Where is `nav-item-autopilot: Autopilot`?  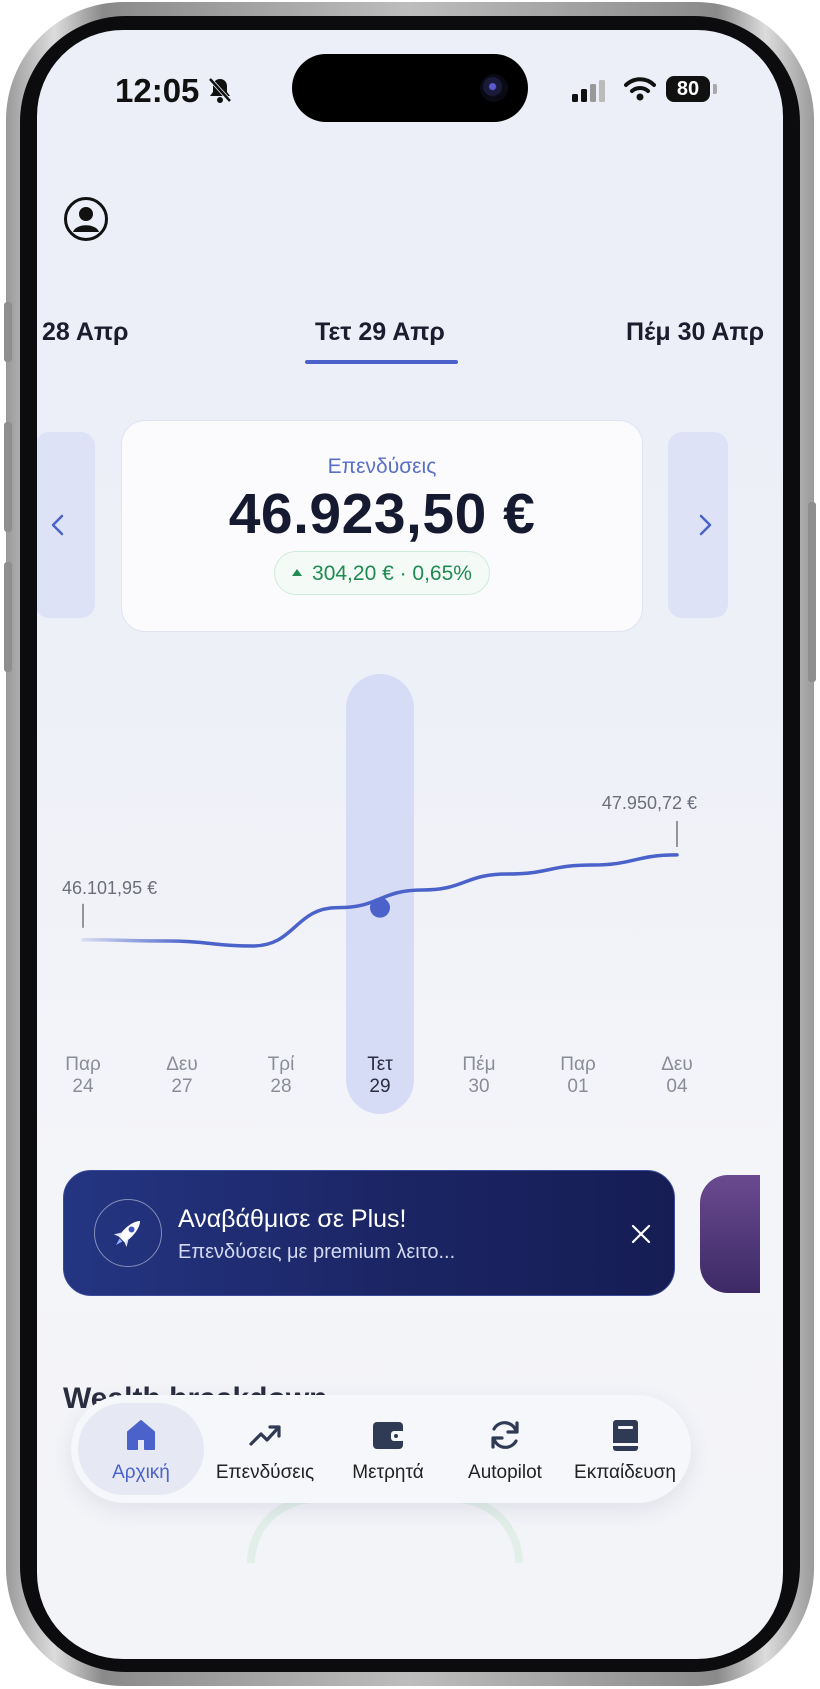
nav-item-autopilot: Autopilot is located at coordinates (505, 1449).